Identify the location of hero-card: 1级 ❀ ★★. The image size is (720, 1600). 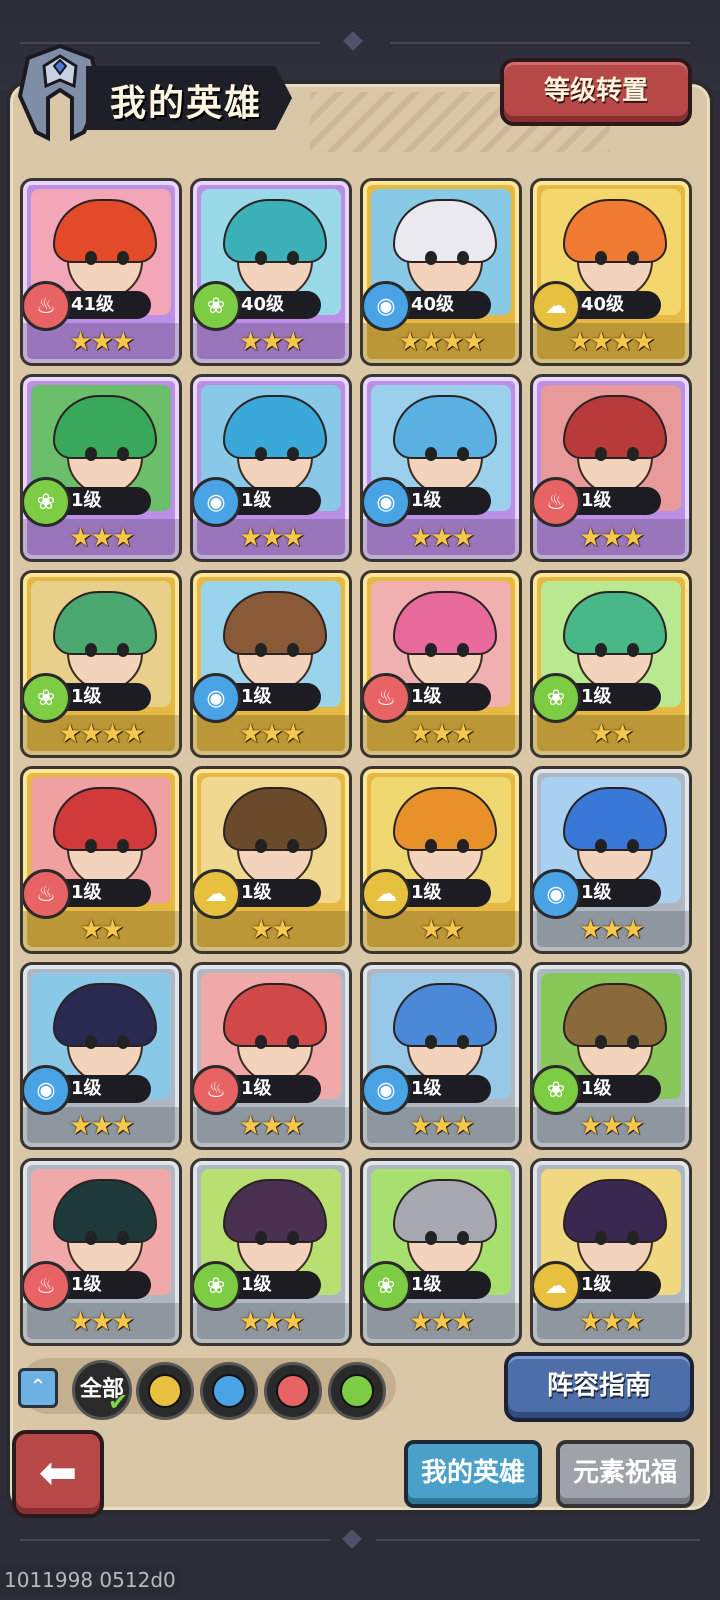
(611, 664).